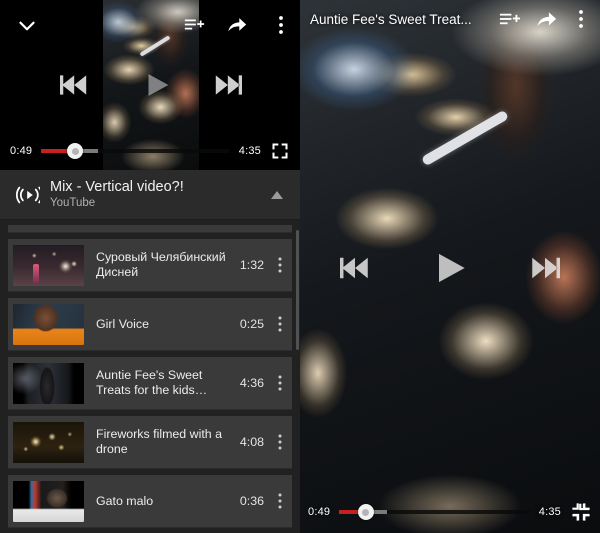 The image size is (600, 533). What do you see at coordinates (123, 323) in the screenshot?
I see `list-item-title: Girl Voice` at bounding box center [123, 323].